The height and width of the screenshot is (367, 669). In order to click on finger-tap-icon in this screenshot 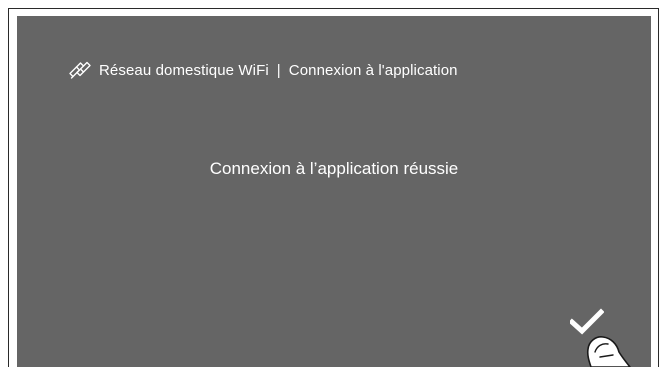, I will do `click(614, 347)`.